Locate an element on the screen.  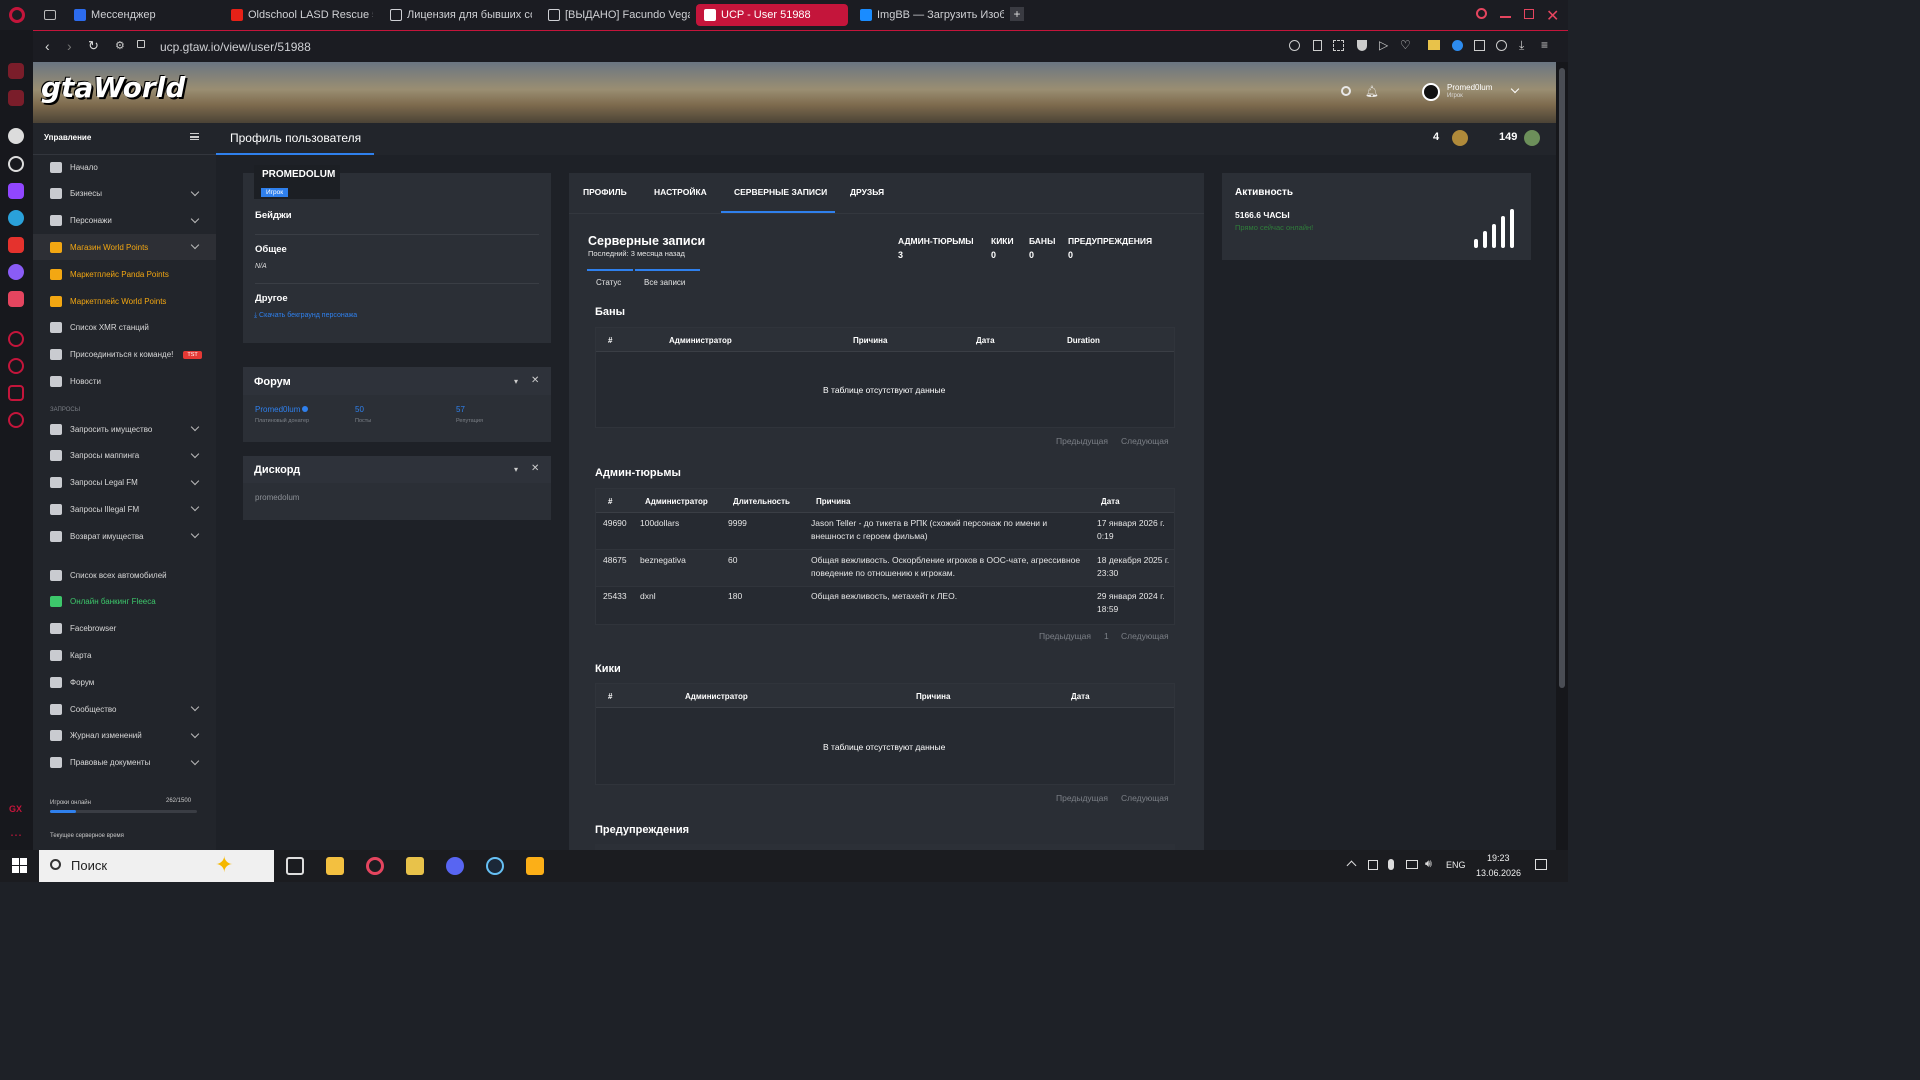
clock-time: 19:23 is located at coordinates (1498, 858).